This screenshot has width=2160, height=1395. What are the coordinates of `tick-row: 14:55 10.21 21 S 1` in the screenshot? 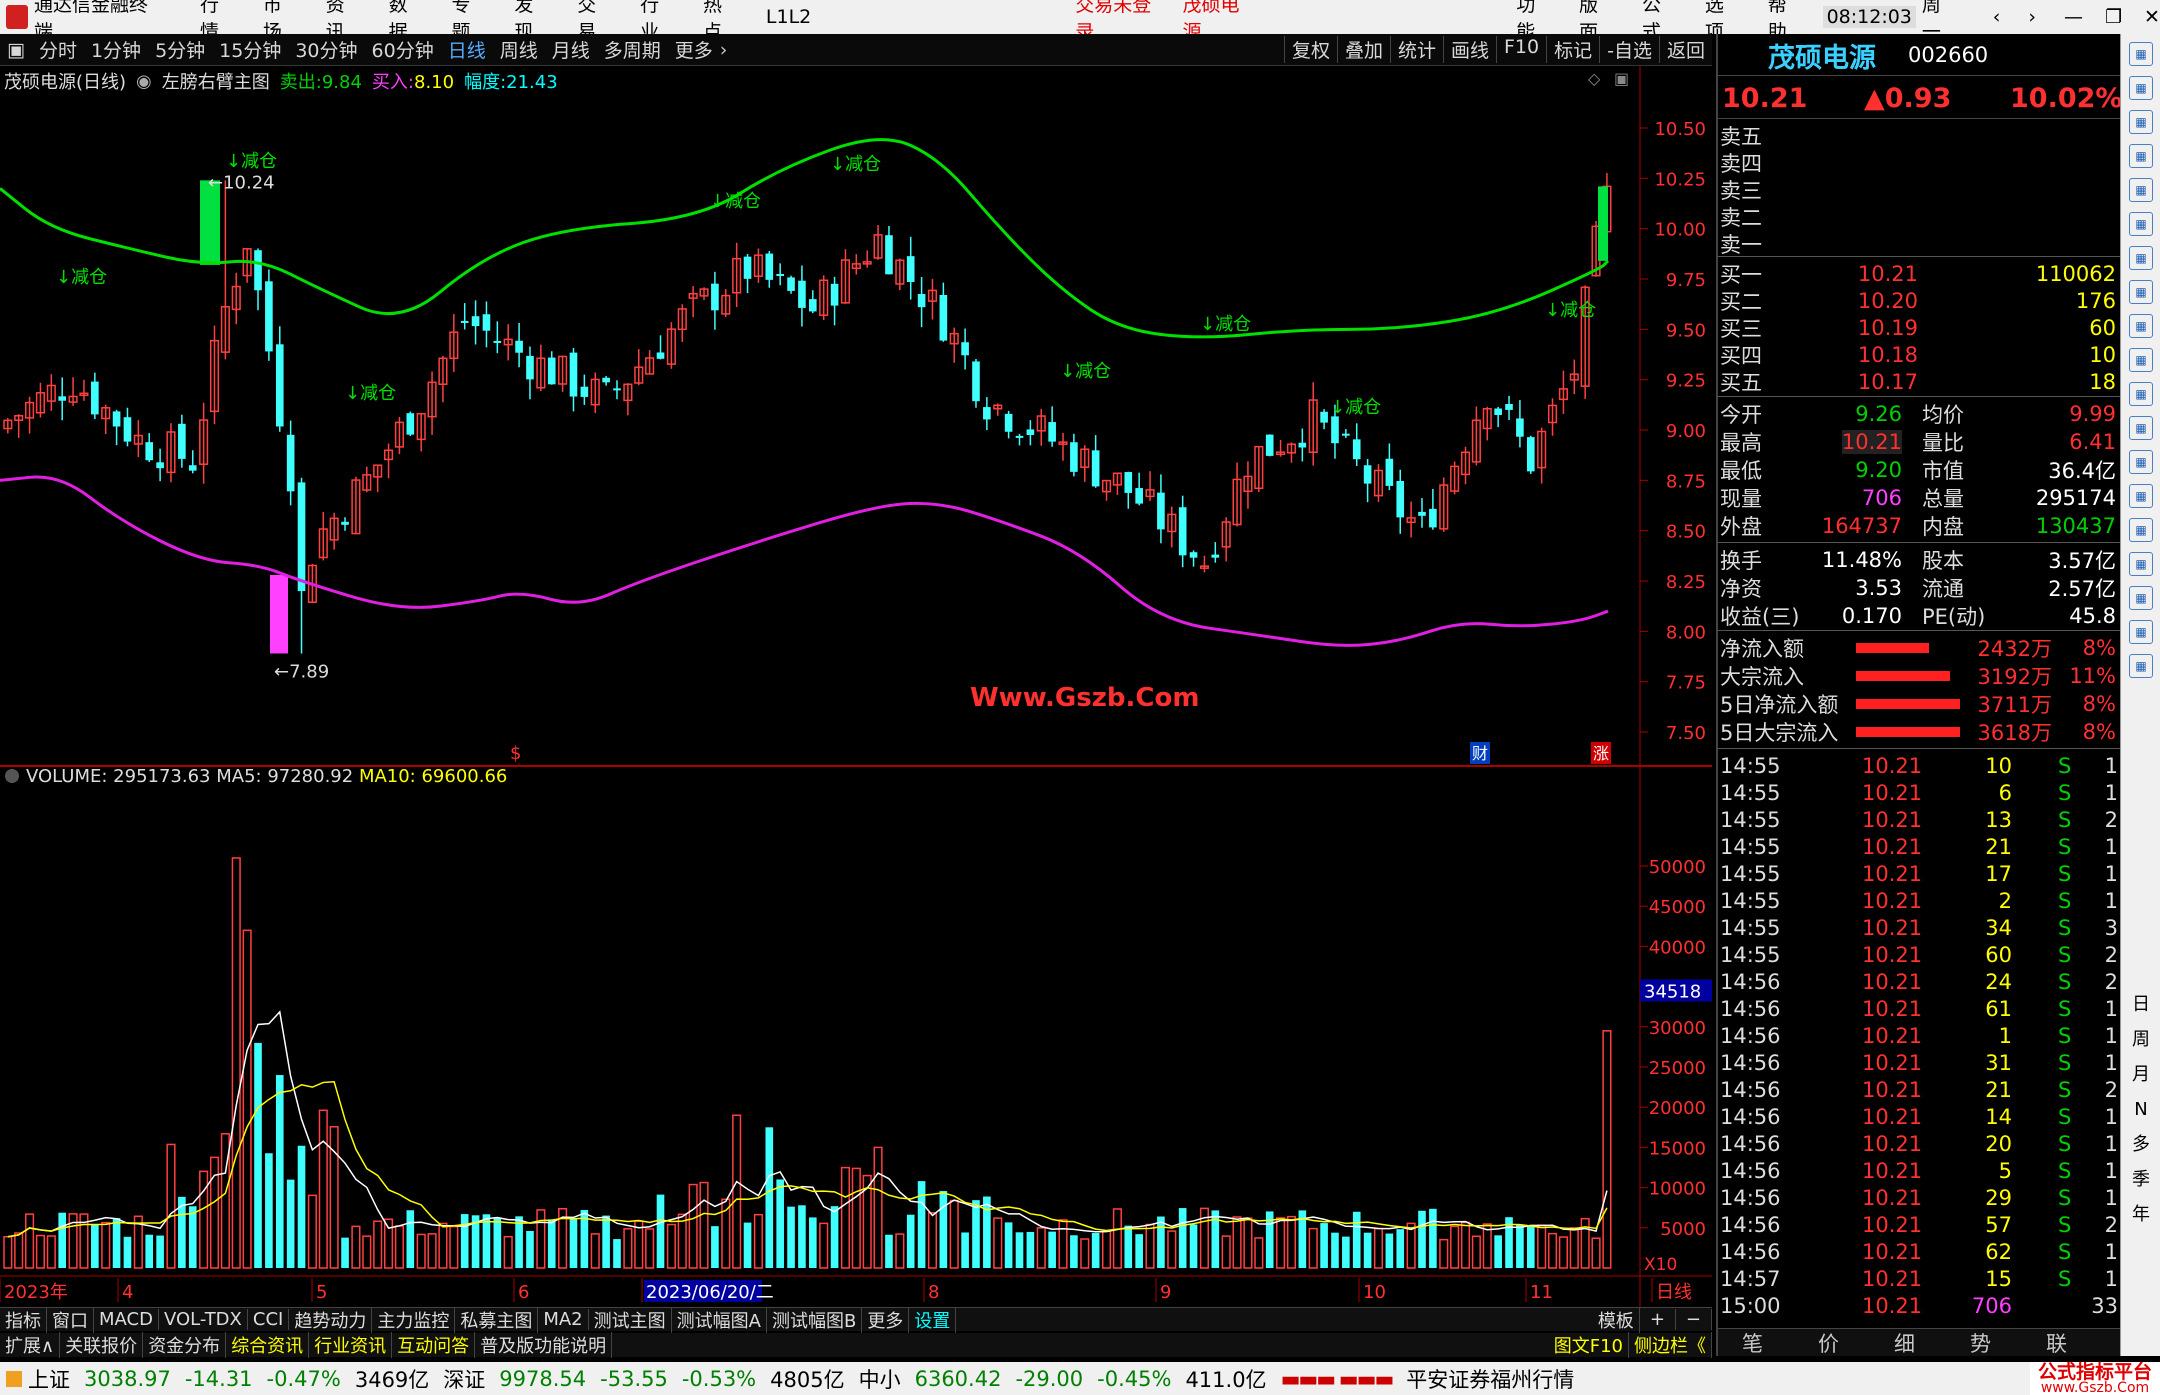 It's located at (1920, 847).